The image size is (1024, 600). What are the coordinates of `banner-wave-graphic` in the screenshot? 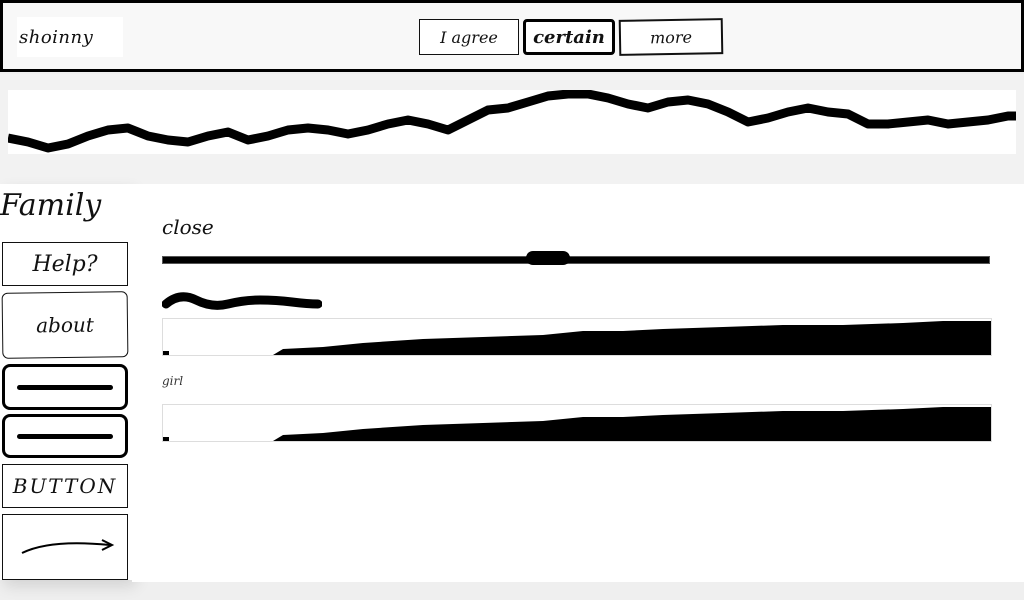 It's located at (511, 121).